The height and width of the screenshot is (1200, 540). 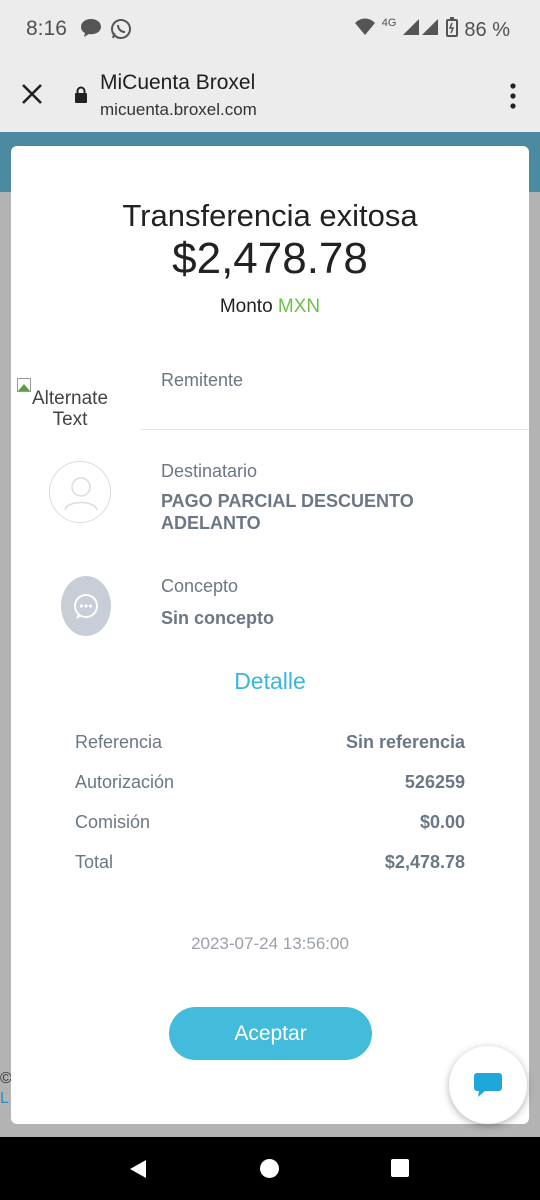 What do you see at coordinates (202, 380) in the screenshot?
I see `sender-label: Remitente` at bounding box center [202, 380].